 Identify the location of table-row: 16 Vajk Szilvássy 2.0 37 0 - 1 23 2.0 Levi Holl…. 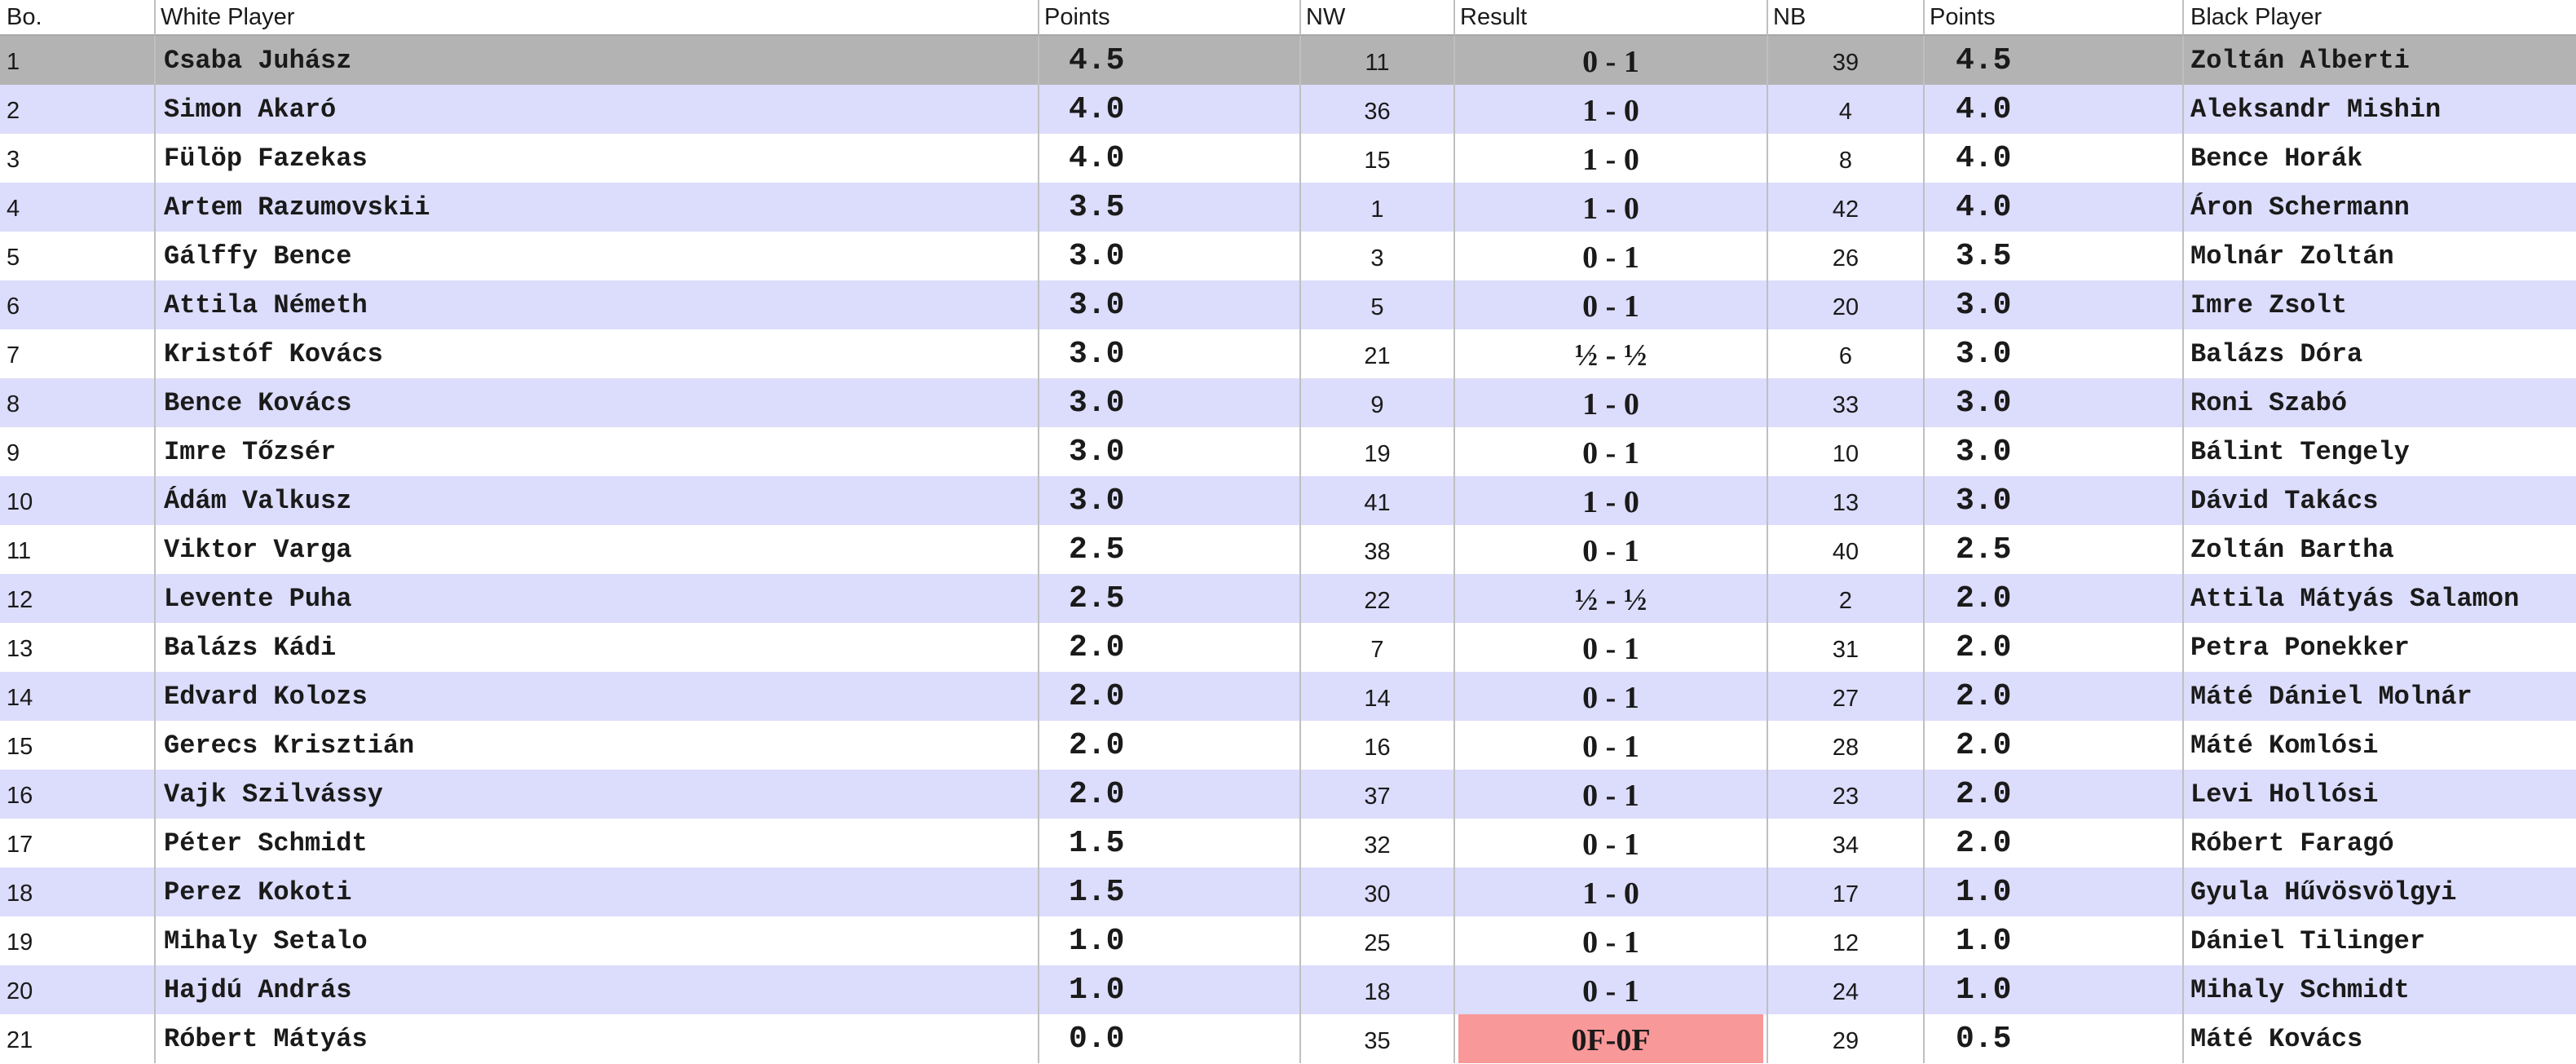
(1288, 794).